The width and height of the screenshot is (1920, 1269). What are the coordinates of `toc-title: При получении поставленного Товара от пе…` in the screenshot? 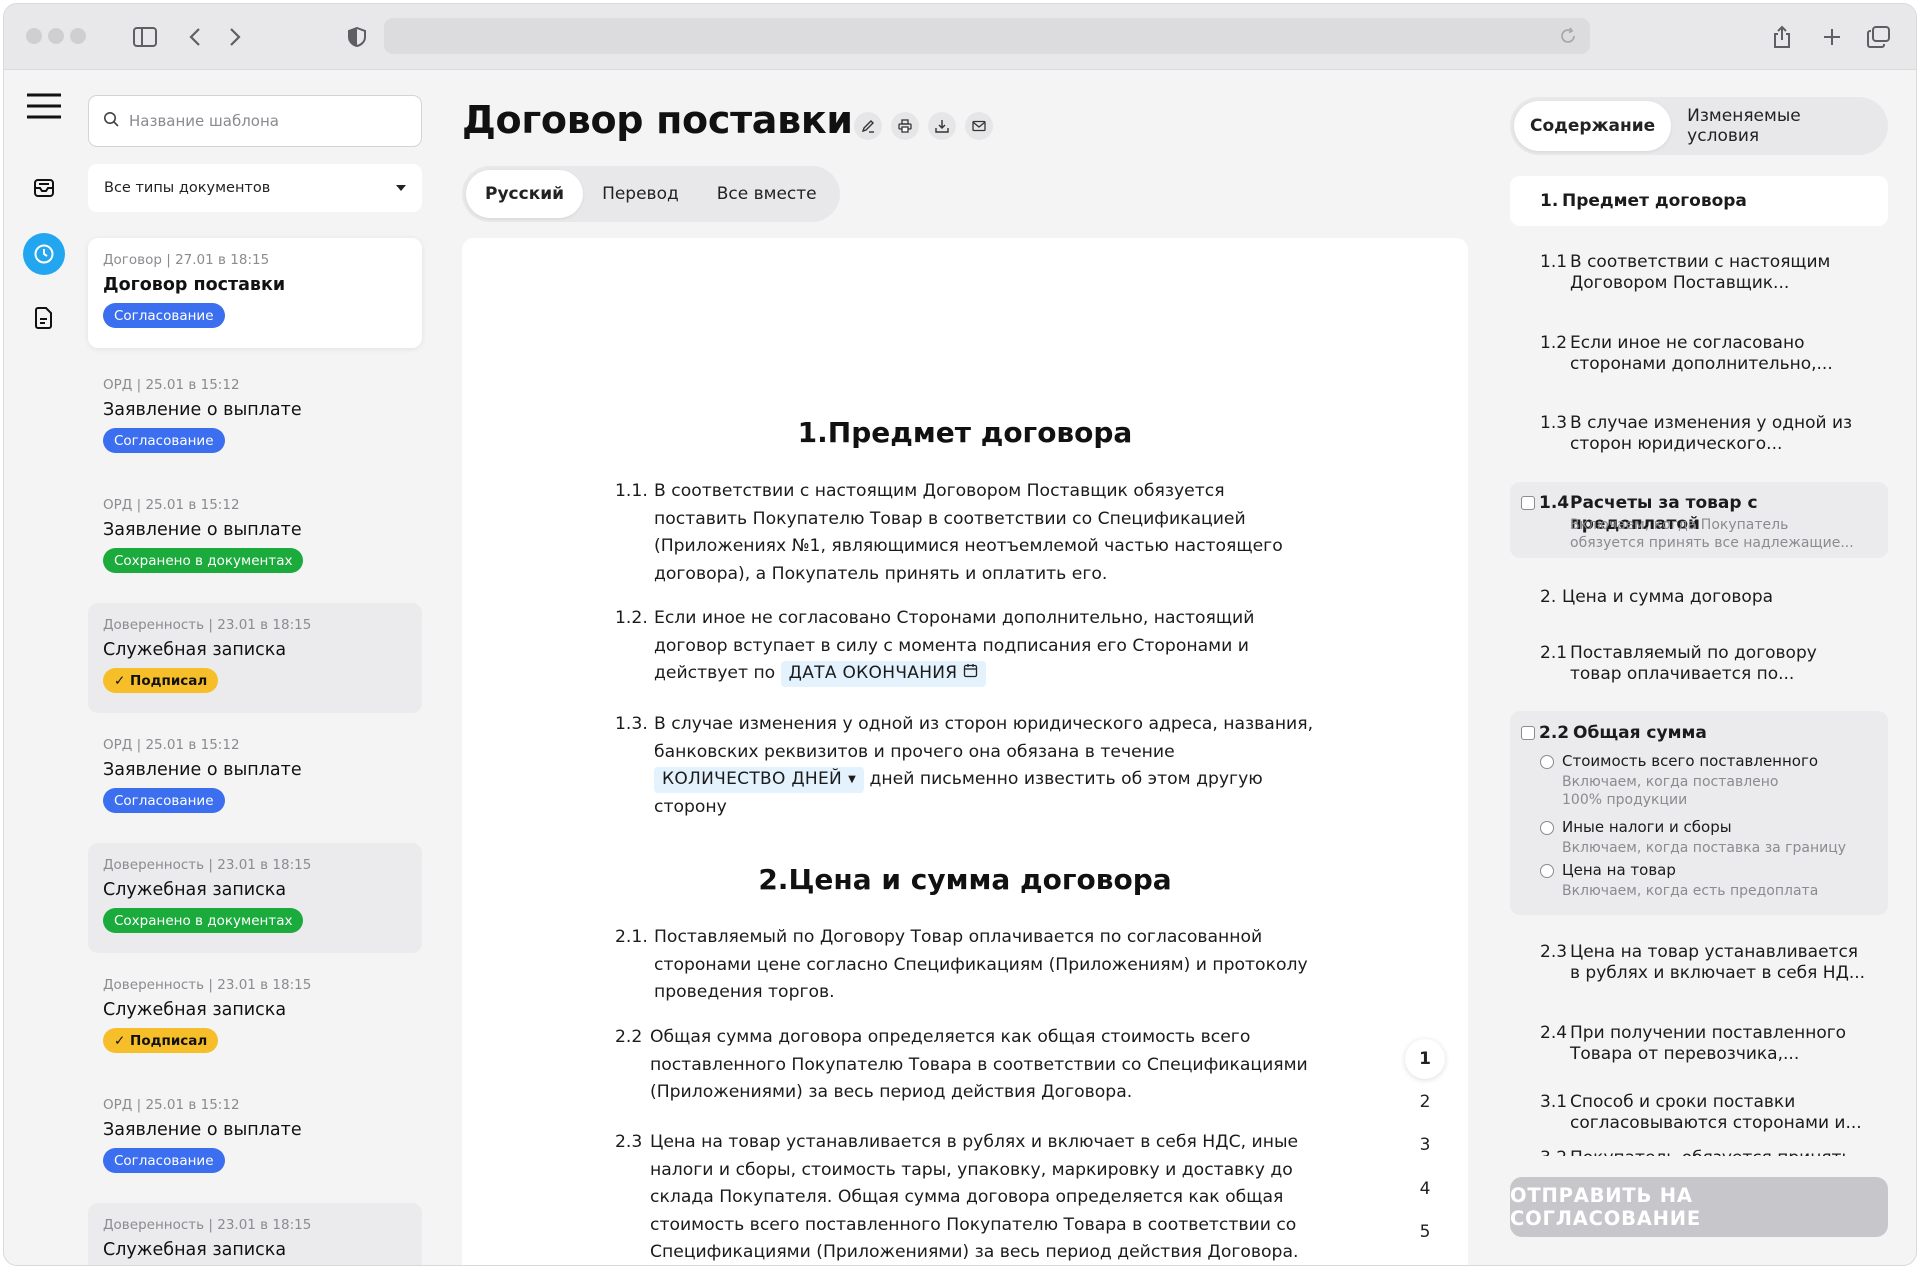 It's located at (1708, 1043).